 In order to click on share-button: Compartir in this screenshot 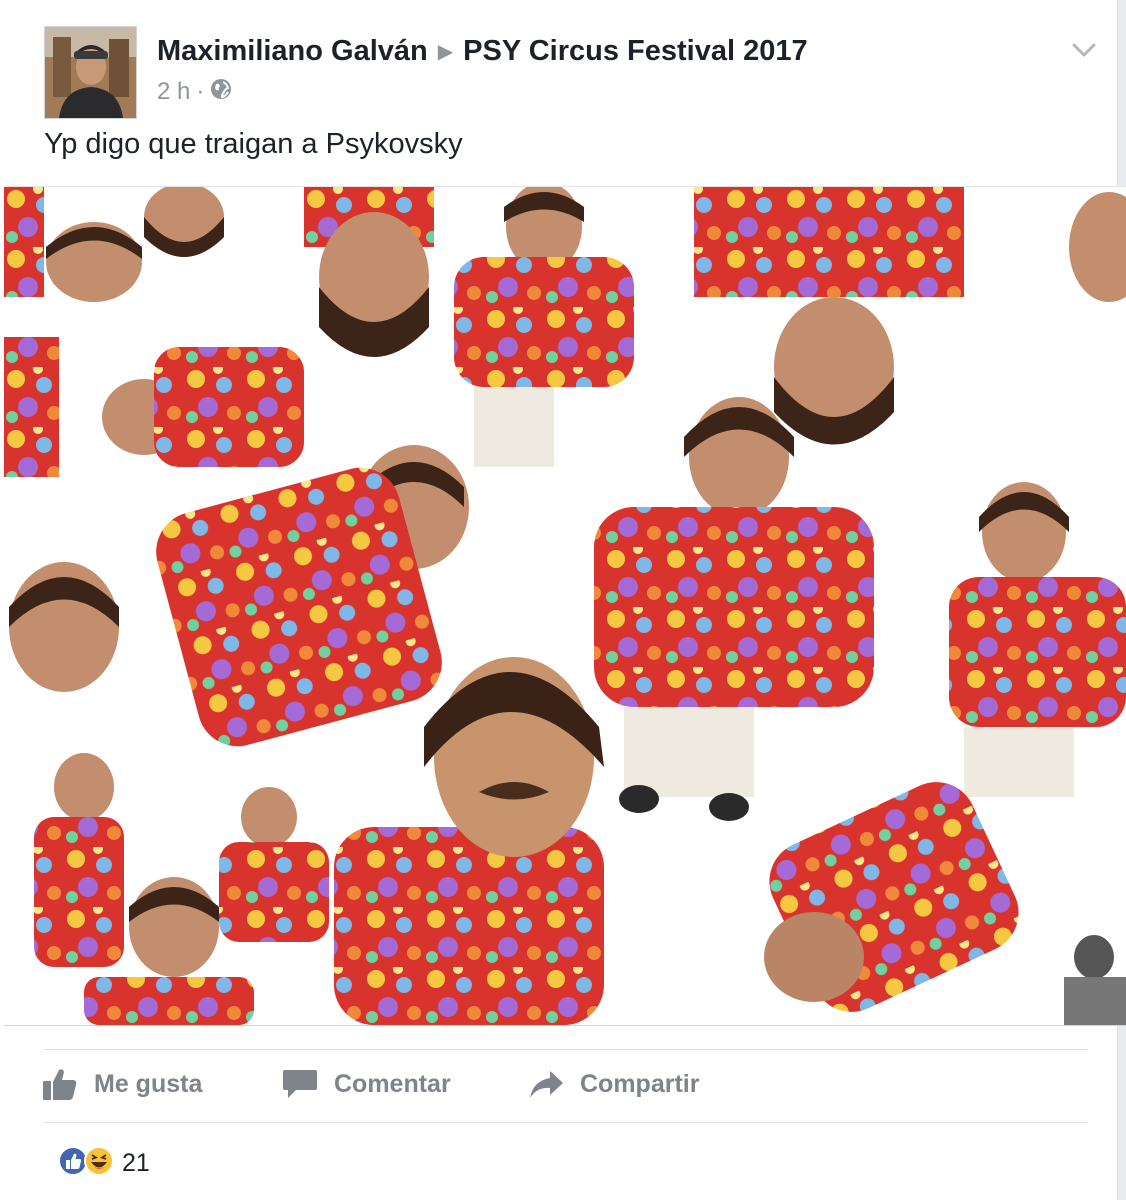, I will do `click(613, 1084)`.